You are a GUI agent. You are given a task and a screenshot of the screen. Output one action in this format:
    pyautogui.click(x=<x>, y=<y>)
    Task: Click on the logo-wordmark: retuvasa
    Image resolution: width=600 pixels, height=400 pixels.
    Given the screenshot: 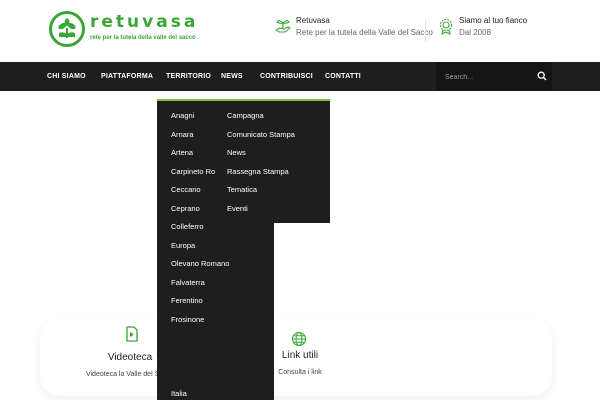 What is the action you would take?
    pyautogui.click(x=144, y=22)
    